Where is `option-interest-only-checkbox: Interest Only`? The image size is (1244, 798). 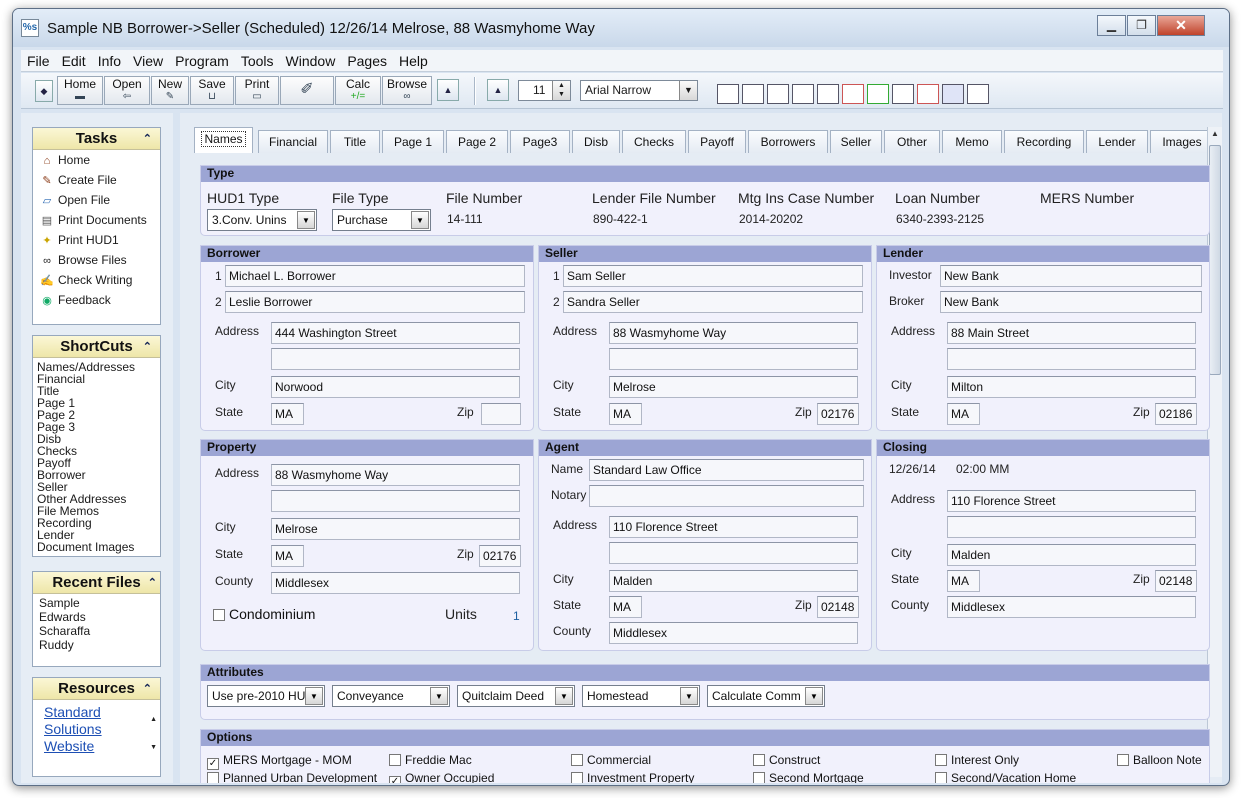 option-interest-only-checkbox: Interest Only is located at coordinates (977, 760).